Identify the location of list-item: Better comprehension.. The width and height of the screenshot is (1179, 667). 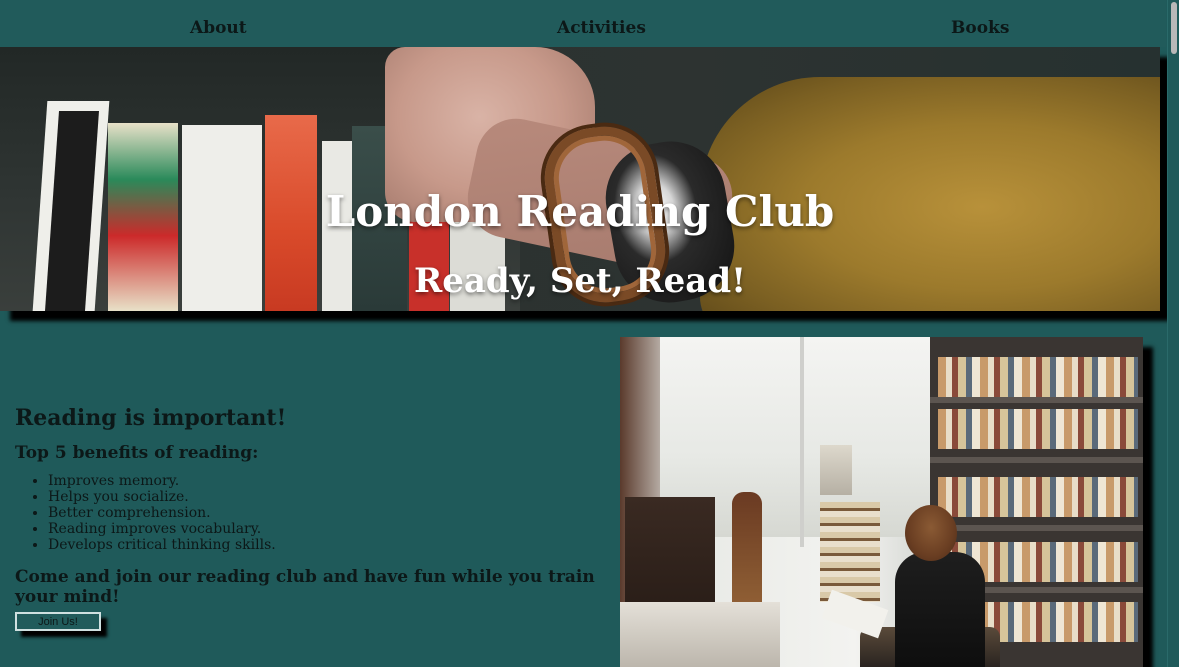
(331, 513).